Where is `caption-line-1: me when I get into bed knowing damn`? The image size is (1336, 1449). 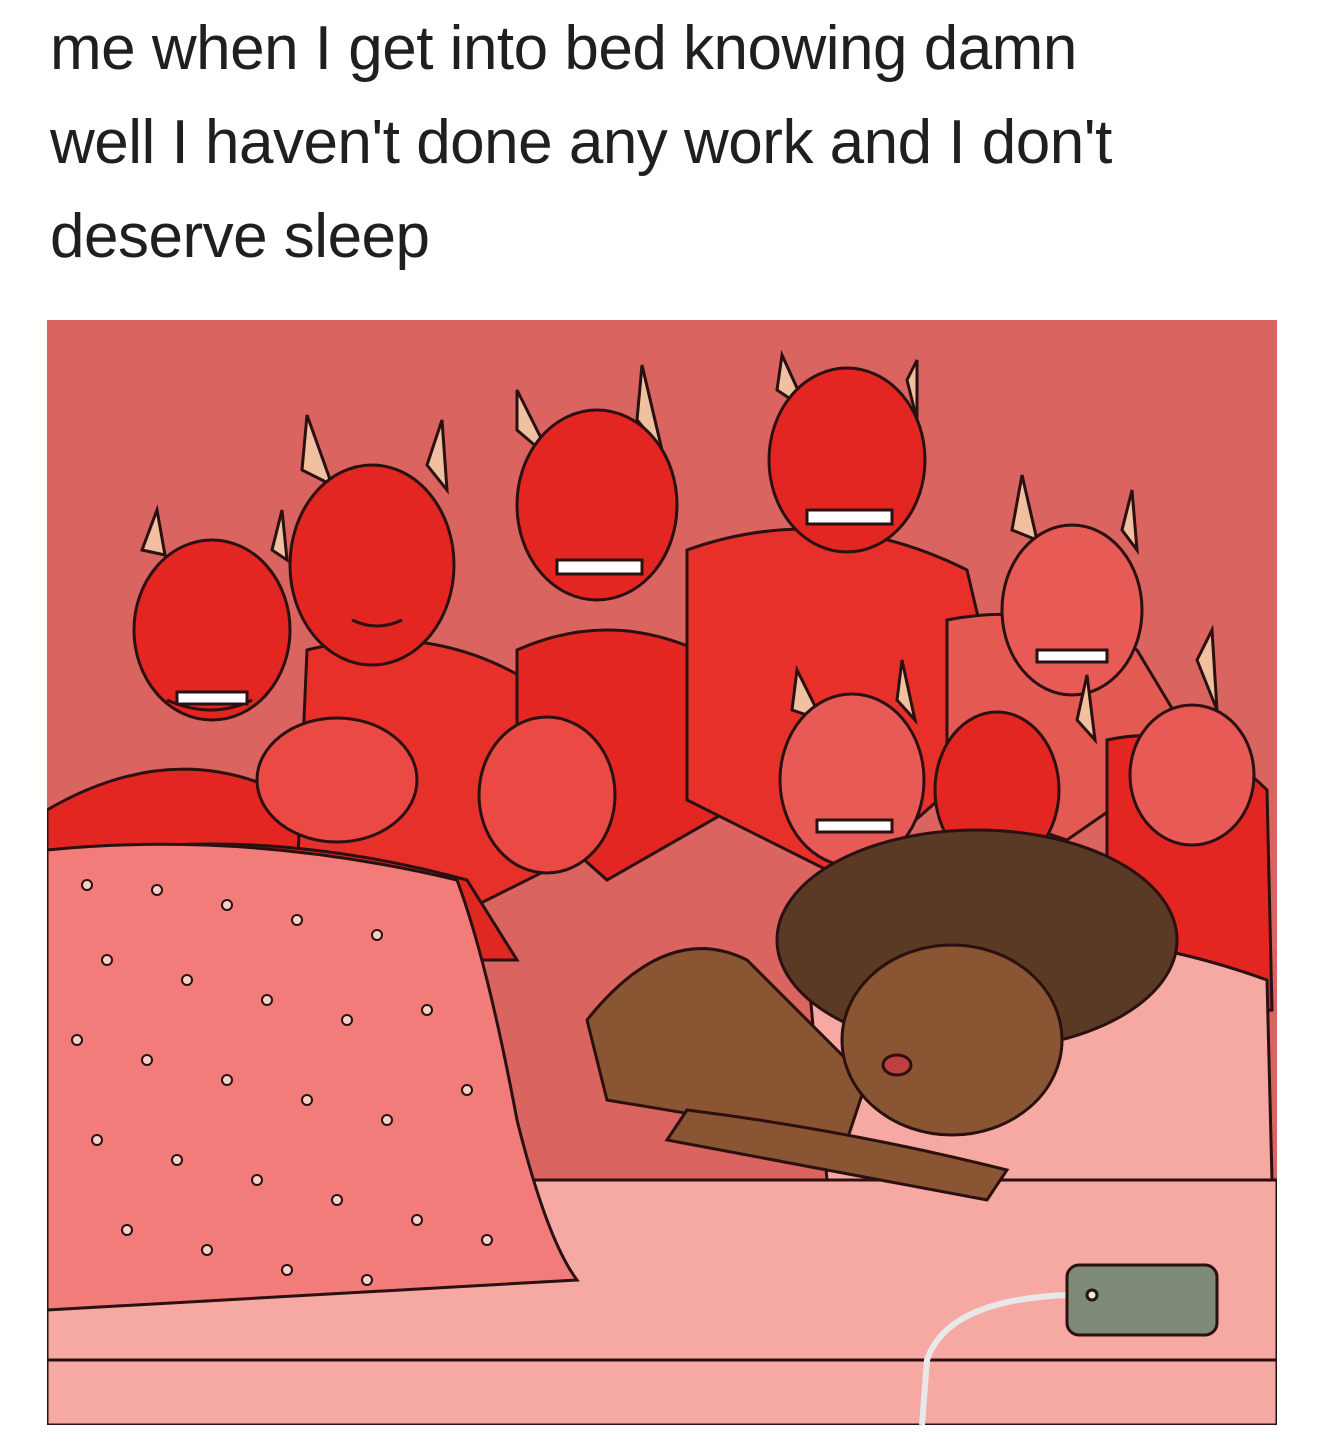
caption-line-1: me when I get into bed knowing damn is located at coordinates (563, 48).